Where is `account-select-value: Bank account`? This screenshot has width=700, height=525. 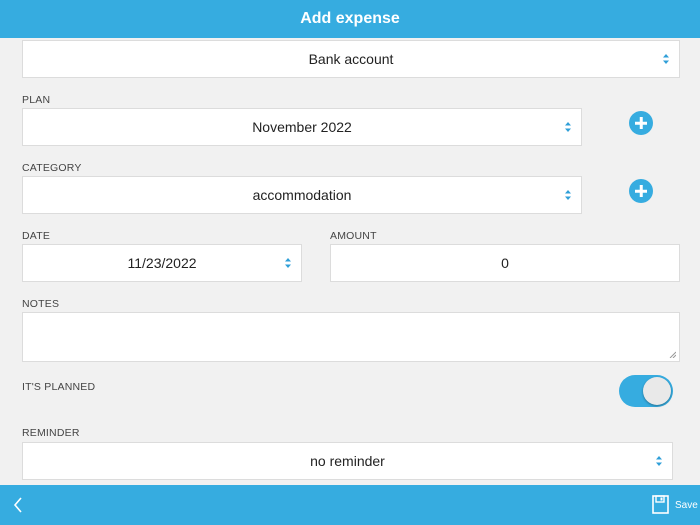 account-select-value: Bank account is located at coordinates (351, 59).